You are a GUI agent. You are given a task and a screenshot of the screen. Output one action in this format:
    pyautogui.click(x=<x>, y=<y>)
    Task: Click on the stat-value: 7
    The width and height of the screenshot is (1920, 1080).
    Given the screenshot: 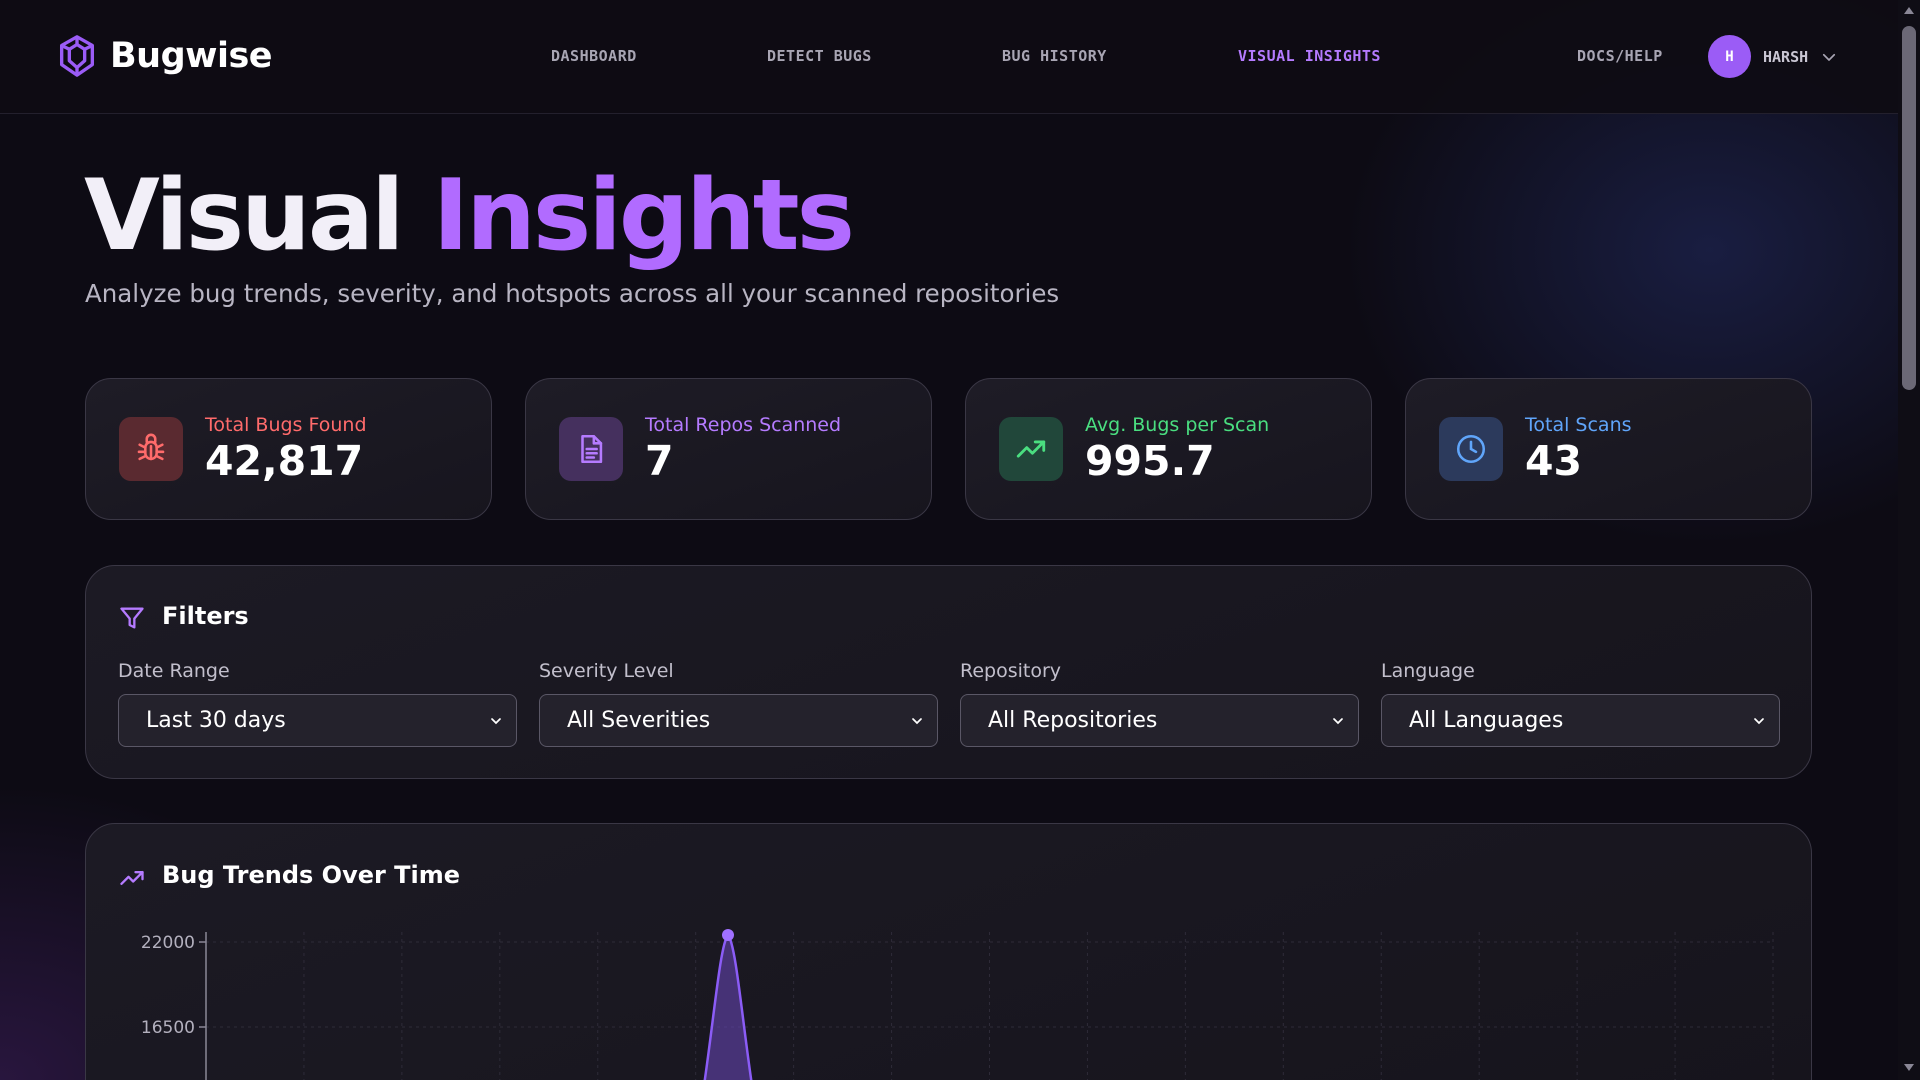 What is the action you would take?
    pyautogui.click(x=659, y=461)
    